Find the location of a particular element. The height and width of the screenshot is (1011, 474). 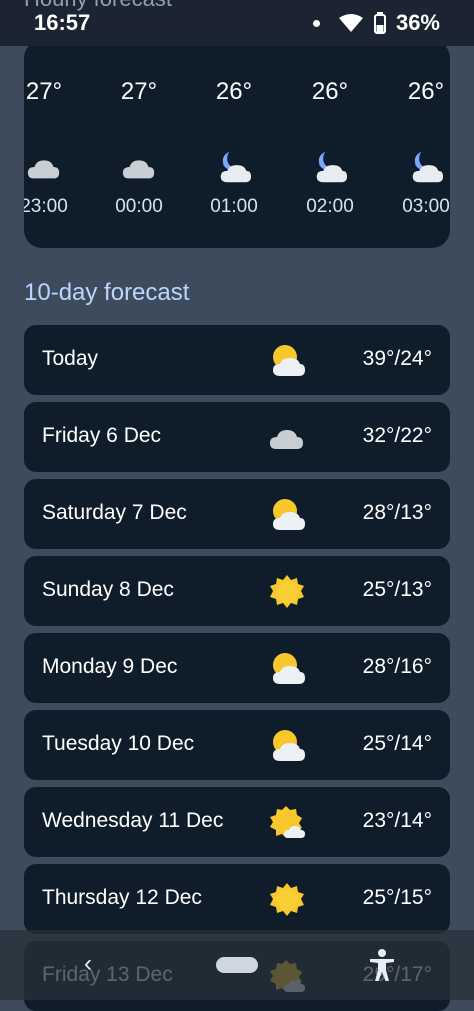

ten-day-forecast-title: 10-day forecast is located at coordinates (107, 292).